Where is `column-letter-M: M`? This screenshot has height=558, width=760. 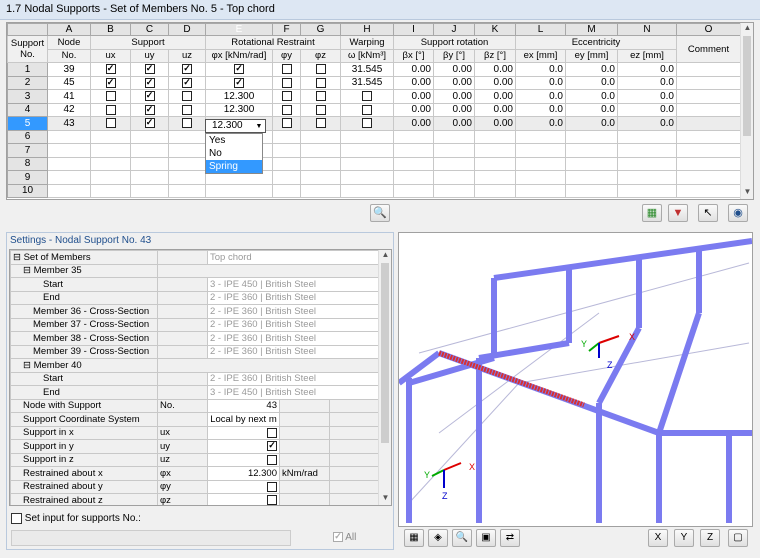
column-letter-M: M is located at coordinates (591, 29).